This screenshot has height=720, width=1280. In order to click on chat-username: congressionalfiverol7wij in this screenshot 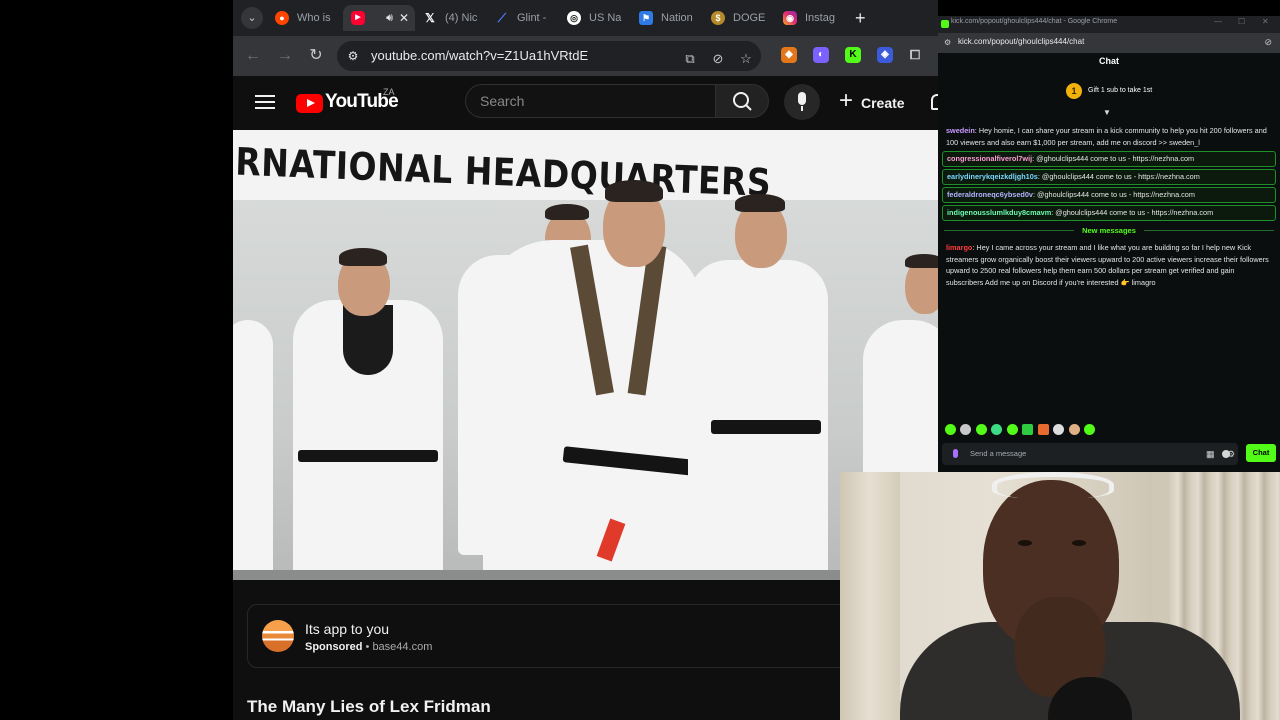, I will do `click(989, 158)`.